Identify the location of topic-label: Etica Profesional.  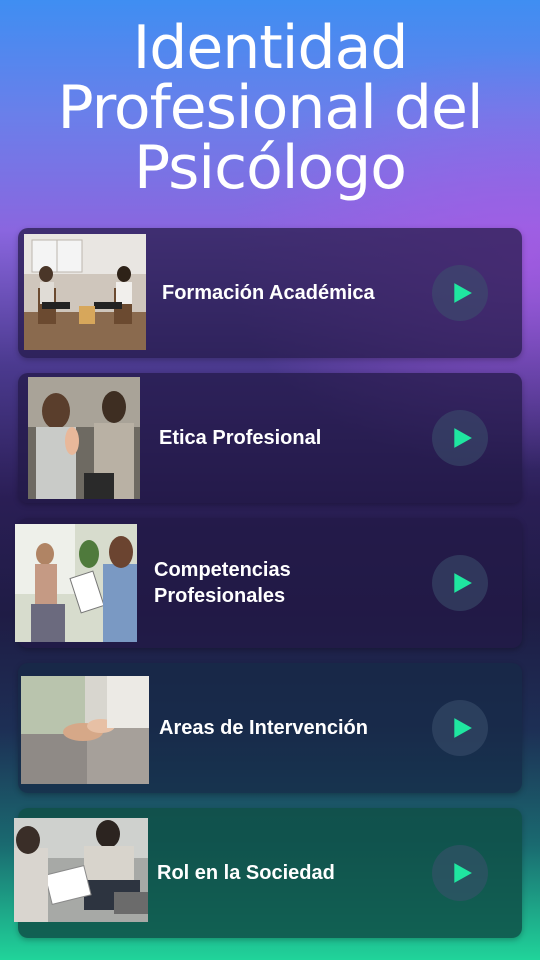
(240, 438).